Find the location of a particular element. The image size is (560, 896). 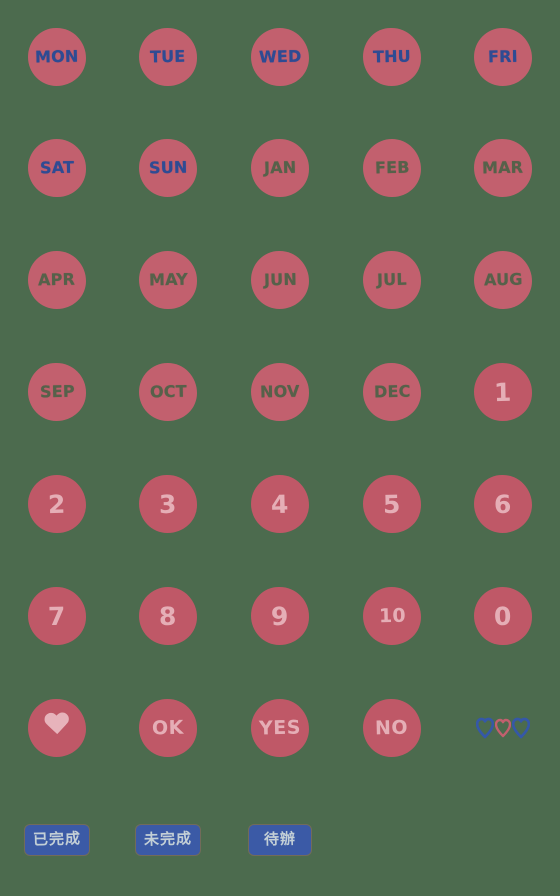

sticker-bubble: 3 is located at coordinates (168, 504).